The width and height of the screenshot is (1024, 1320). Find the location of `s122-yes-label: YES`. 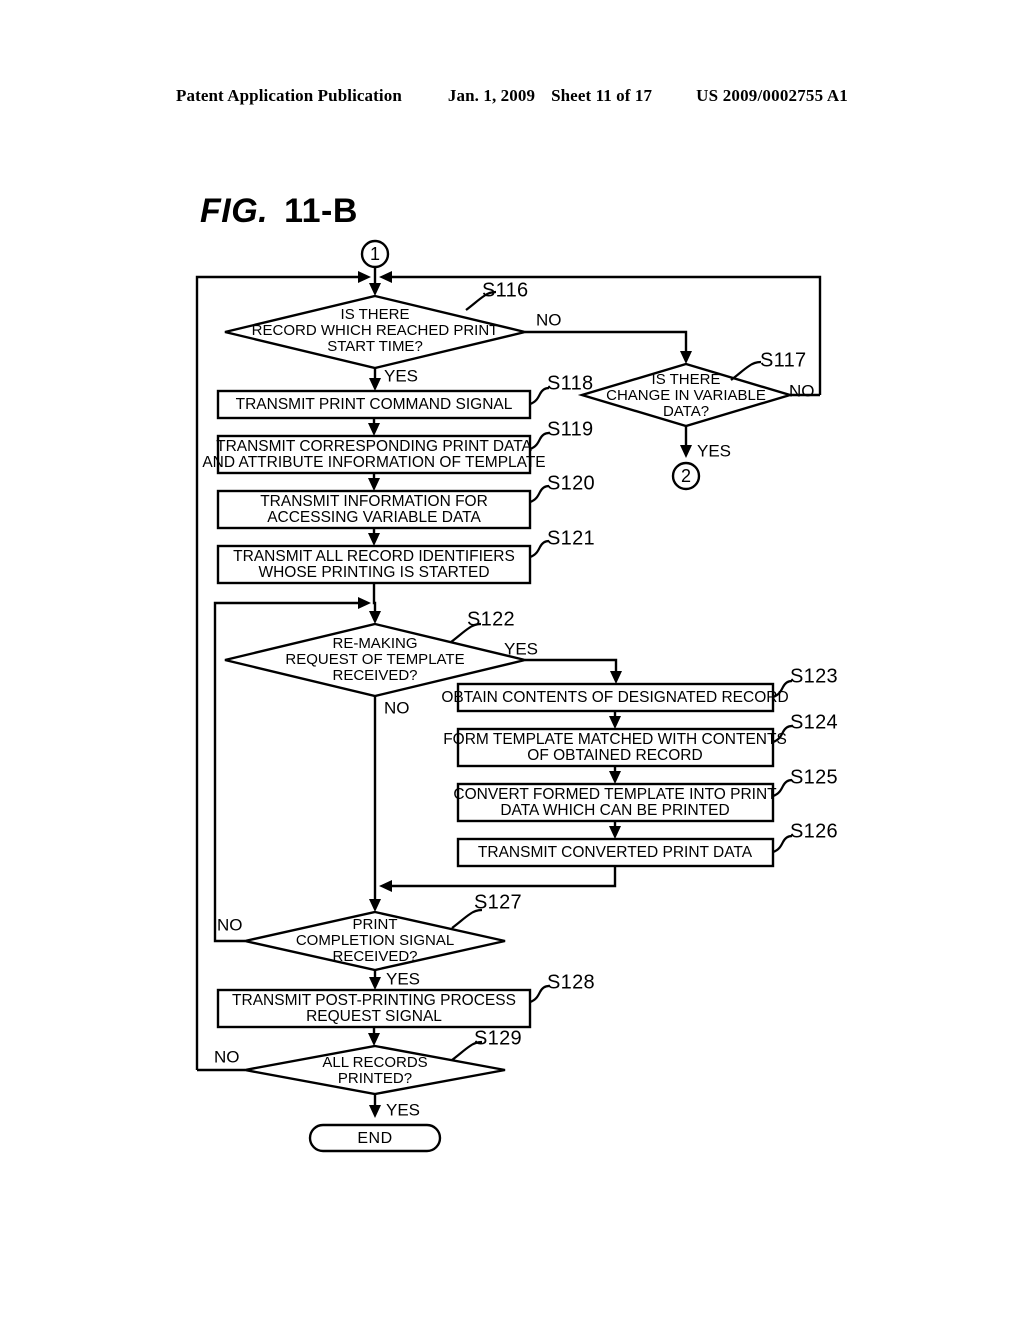

s122-yes-label: YES is located at coordinates (521, 648).